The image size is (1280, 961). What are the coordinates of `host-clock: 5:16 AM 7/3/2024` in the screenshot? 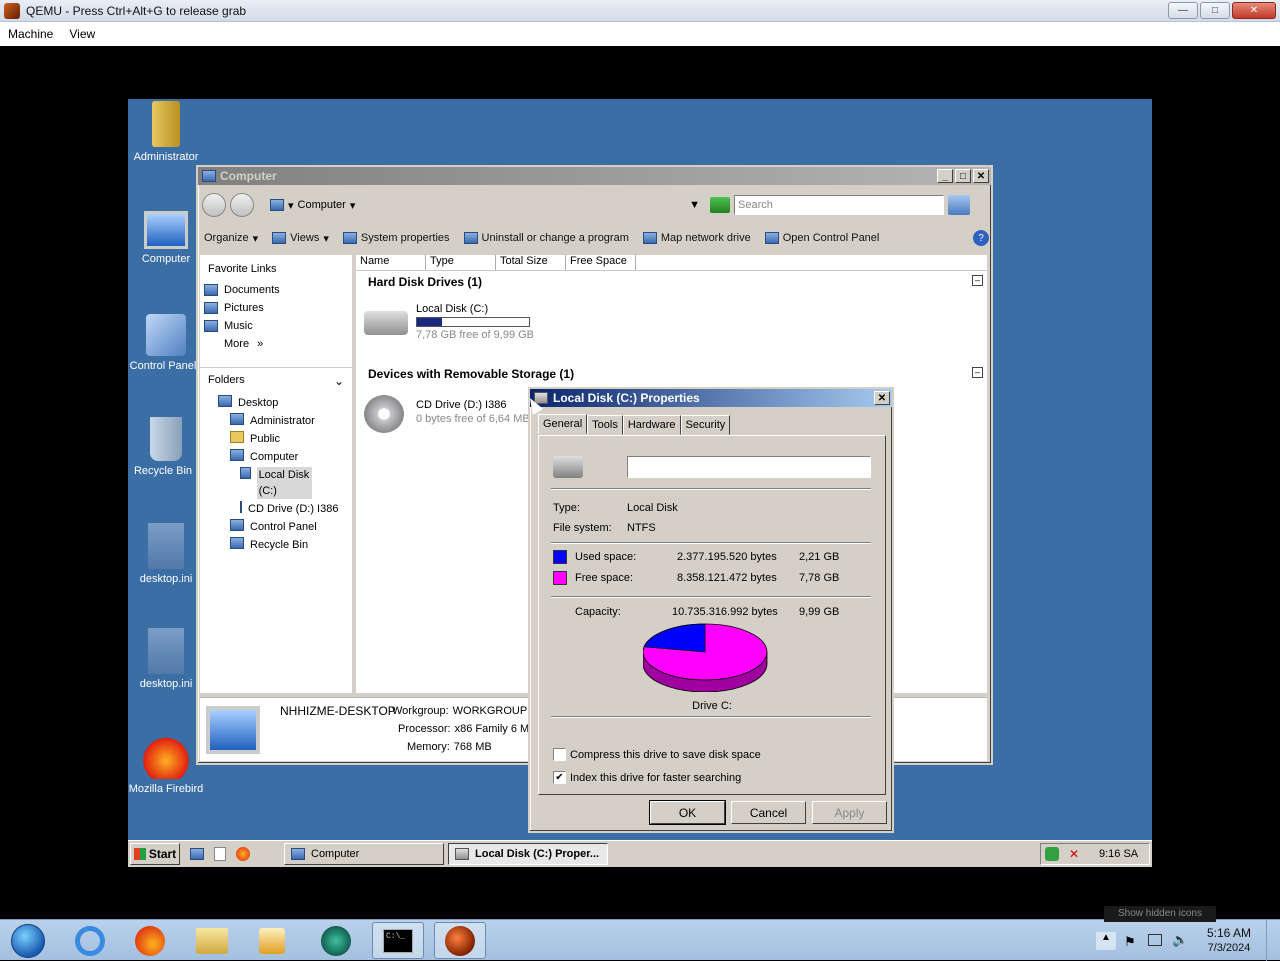 It's located at (1229, 940).